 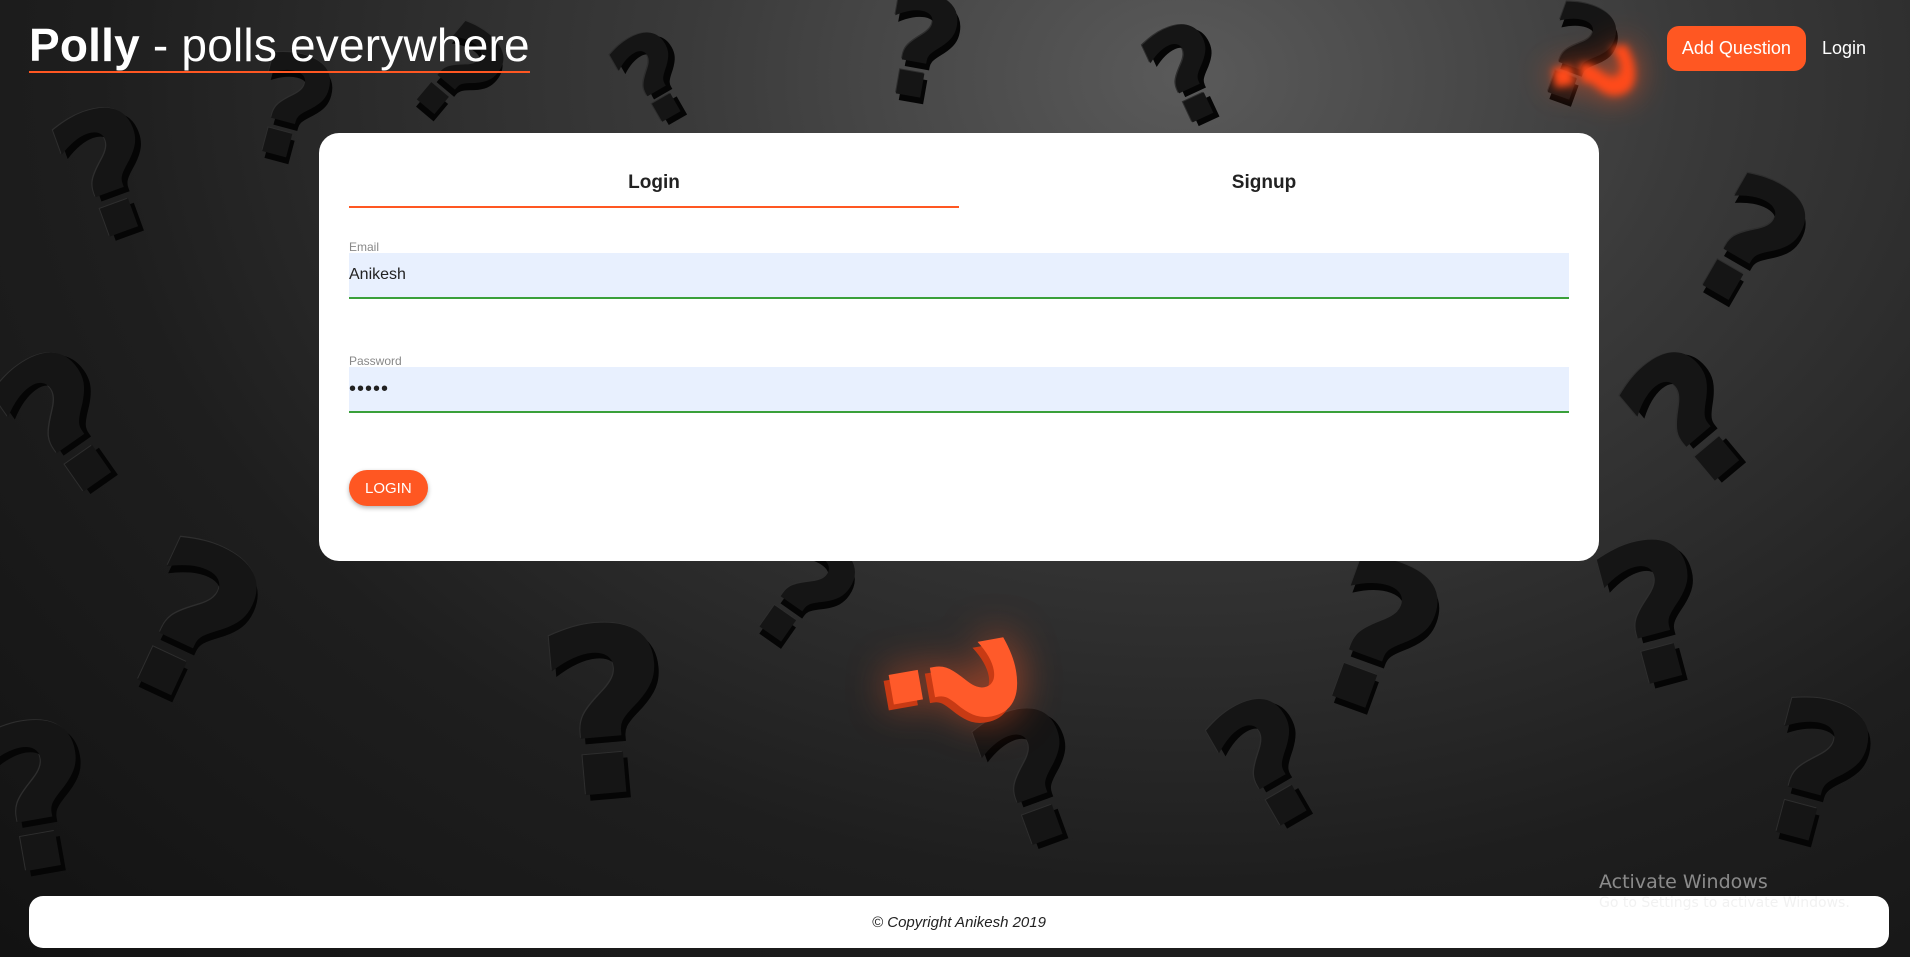 I want to click on brand-name: Polly, so click(x=84, y=45).